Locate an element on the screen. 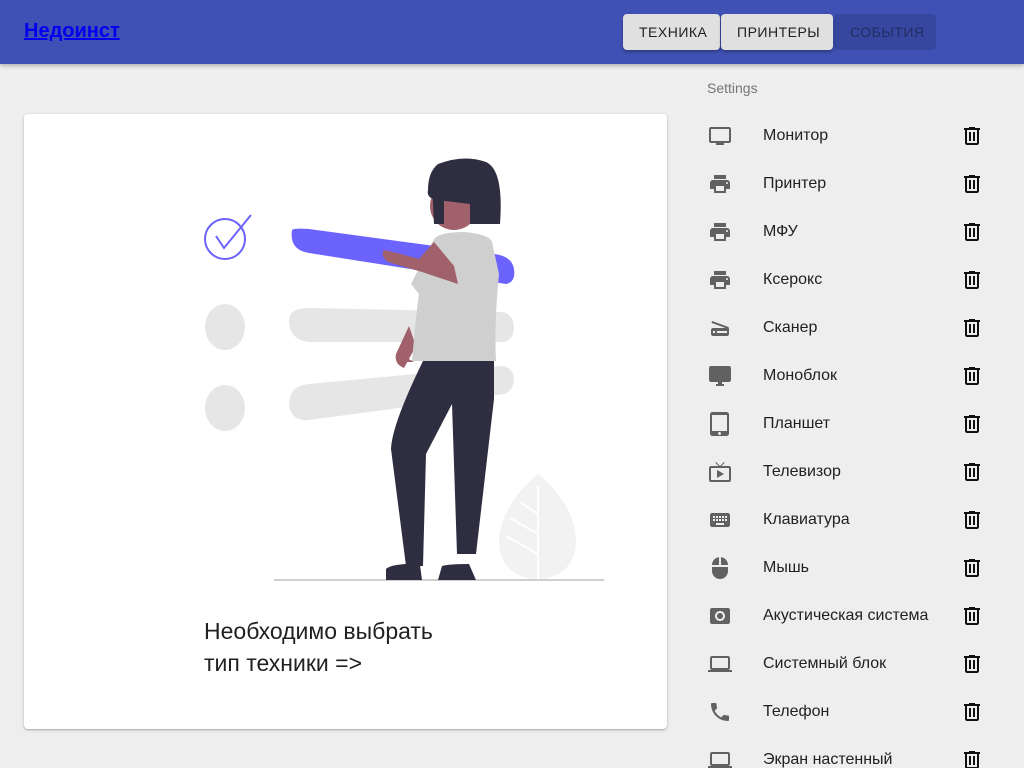  equipment-type-row: Монитор is located at coordinates (850, 136).